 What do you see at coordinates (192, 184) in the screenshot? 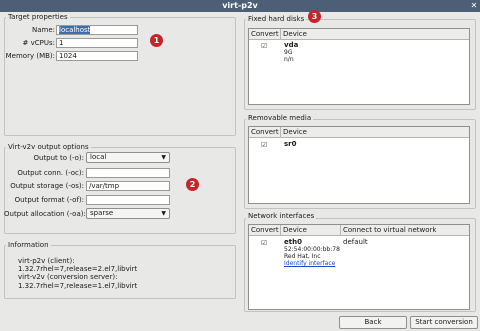
I see `callout-badge-2: 2` at bounding box center [192, 184].